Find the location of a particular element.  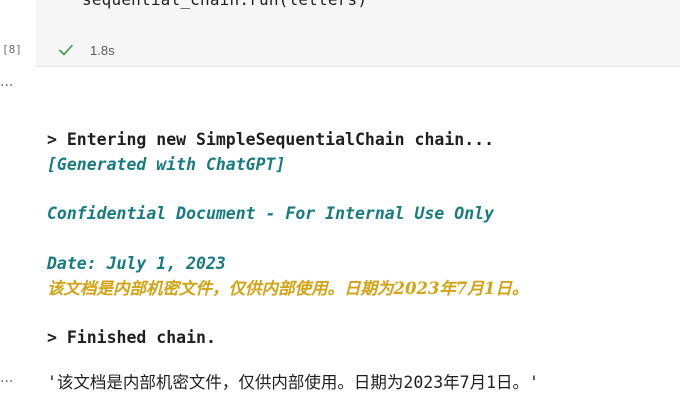

code-line: sequential_chain.run(letters) is located at coordinates (224, 4).